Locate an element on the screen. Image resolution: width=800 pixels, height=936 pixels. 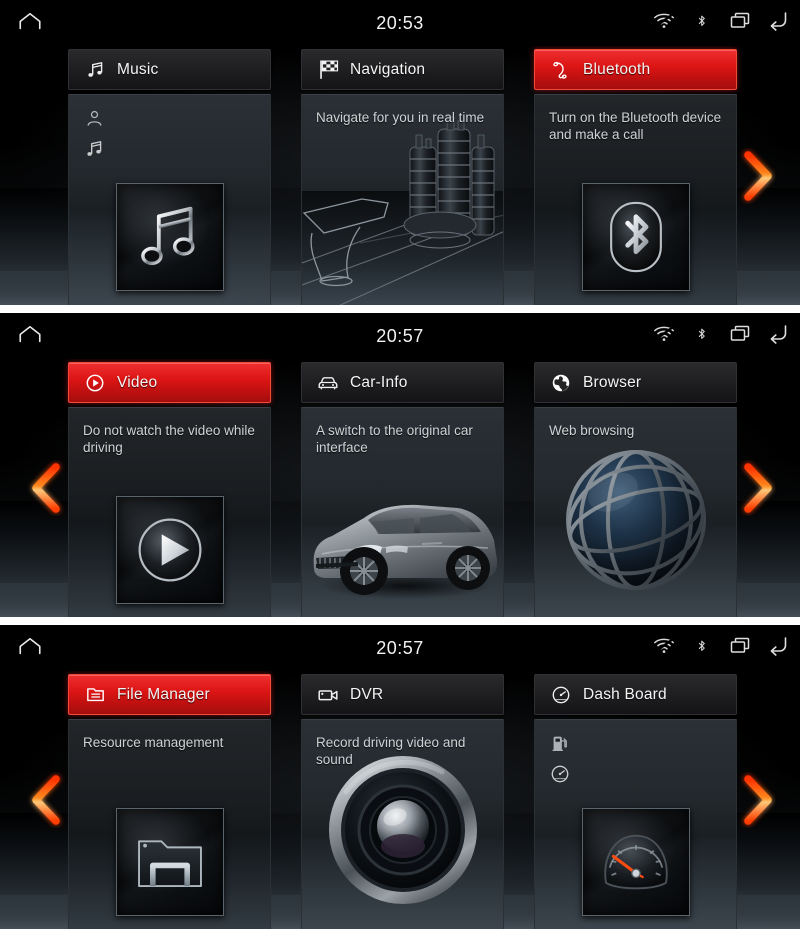
checkered-flag-icon is located at coordinates (328, 70).